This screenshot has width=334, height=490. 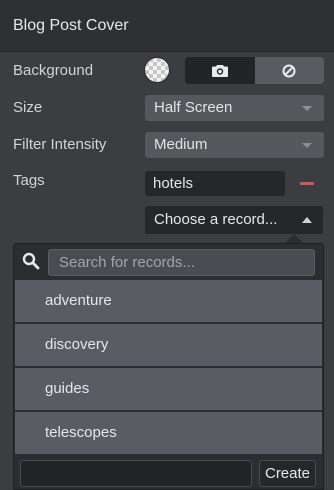 I want to click on no-background-button, so click(x=289, y=70).